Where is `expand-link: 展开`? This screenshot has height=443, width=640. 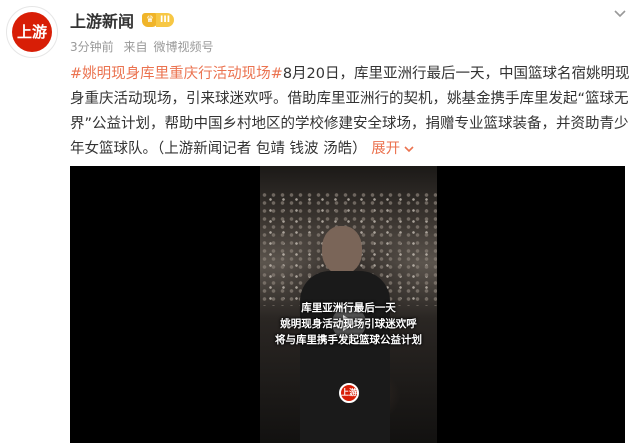
expand-link: 展开 is located at coordinates (393, 149).